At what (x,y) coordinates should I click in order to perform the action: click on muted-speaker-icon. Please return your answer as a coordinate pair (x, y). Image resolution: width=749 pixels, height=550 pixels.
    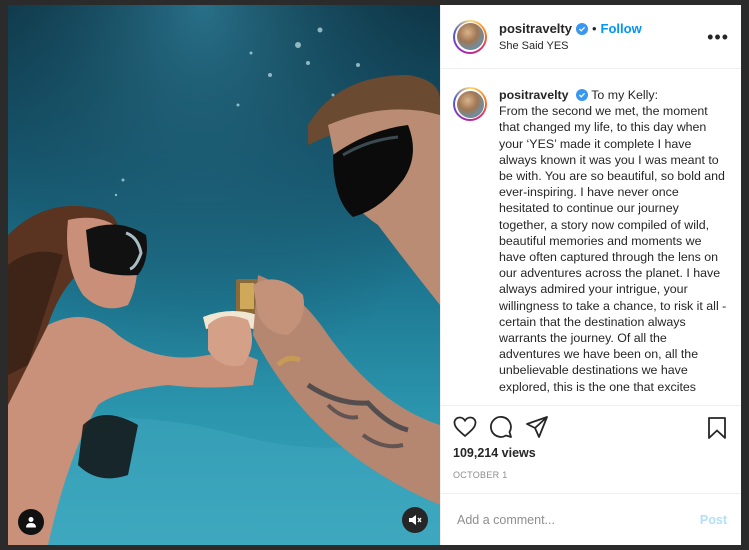
    Looking at the image, I should click on (415, 520).